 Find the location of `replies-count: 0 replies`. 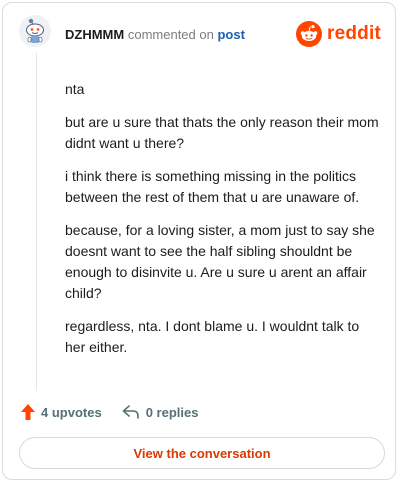

replies-count: 0 replies is located at coordinates (172, 412).